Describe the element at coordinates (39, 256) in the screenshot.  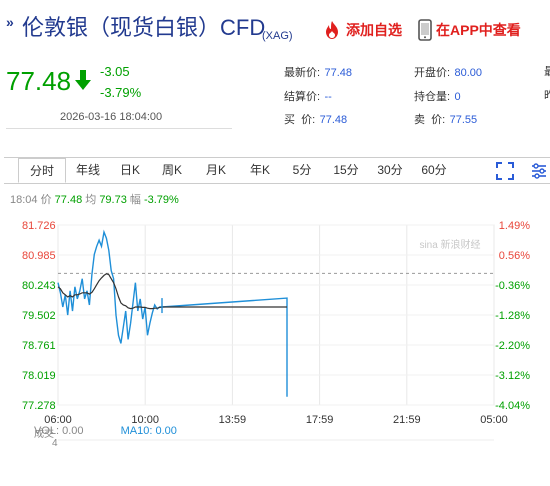
I see `y-tick-label: 80.985` at that location.